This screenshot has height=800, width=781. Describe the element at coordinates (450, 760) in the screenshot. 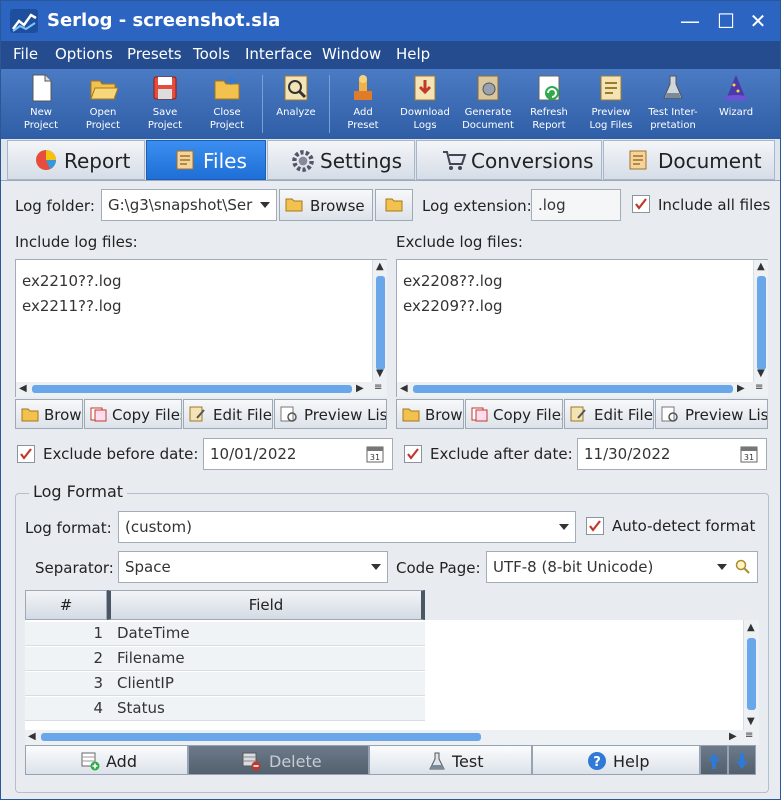

I see `test-button: Test` at that location.